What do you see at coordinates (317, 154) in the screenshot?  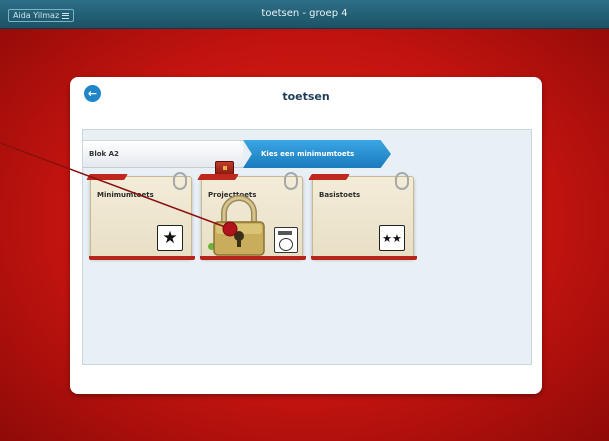 I see `breadcrumb-current: Kies een minimumtoets` at bounding box center [317, 154].